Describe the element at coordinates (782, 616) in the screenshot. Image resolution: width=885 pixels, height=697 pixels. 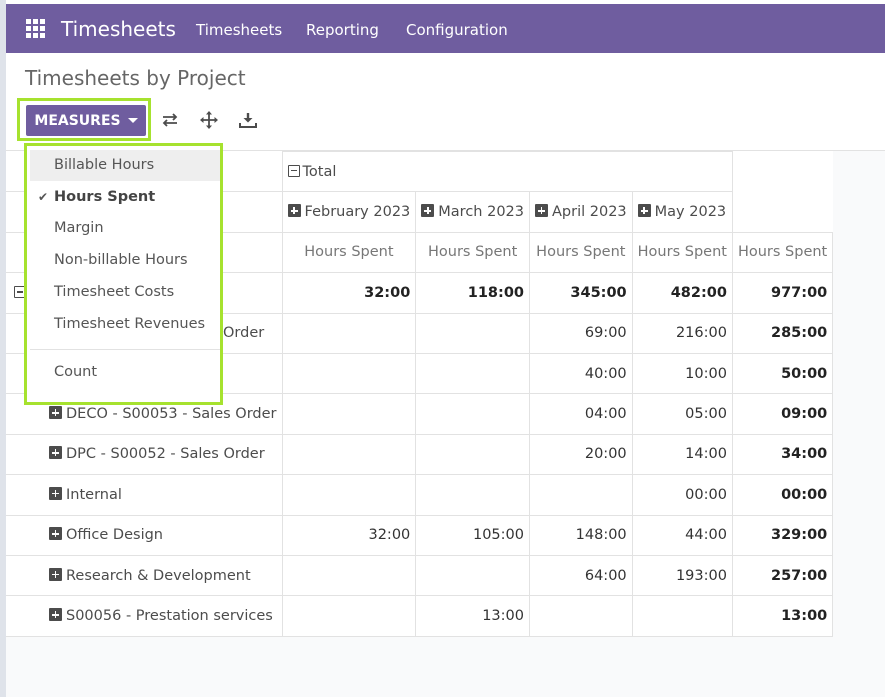
I see `cell-total: 13:00` at that location.